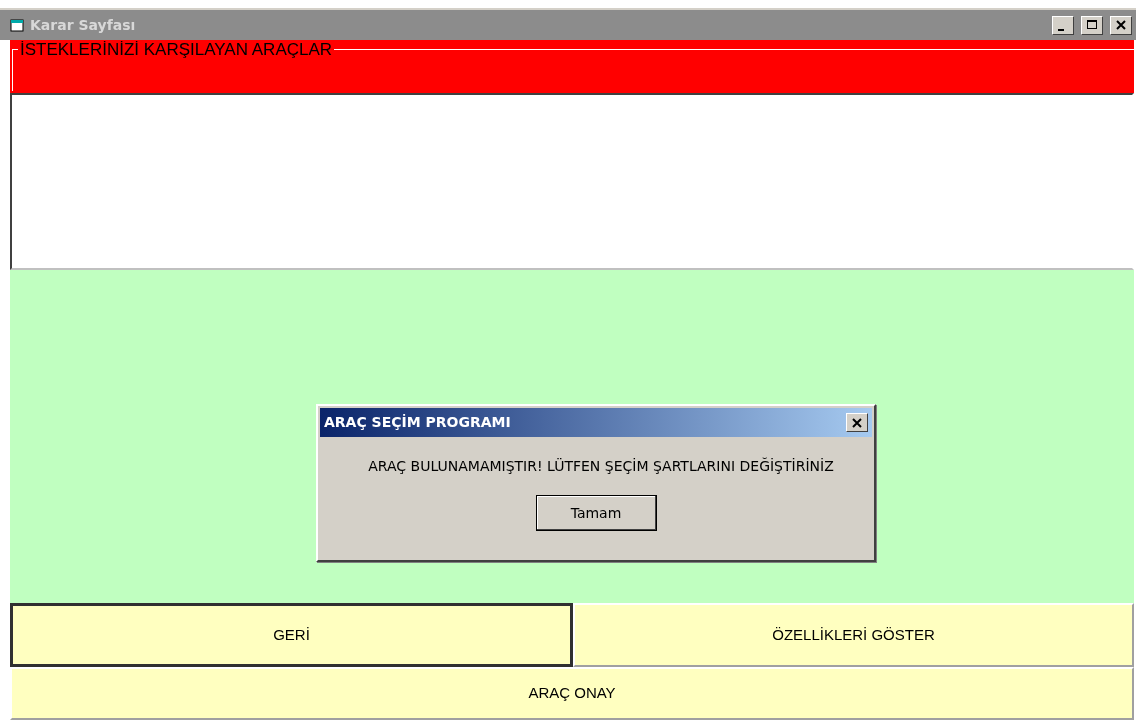 The image size is (1136, 720). I want to click on window-title: Karar Sayfası, so click(83, 25).